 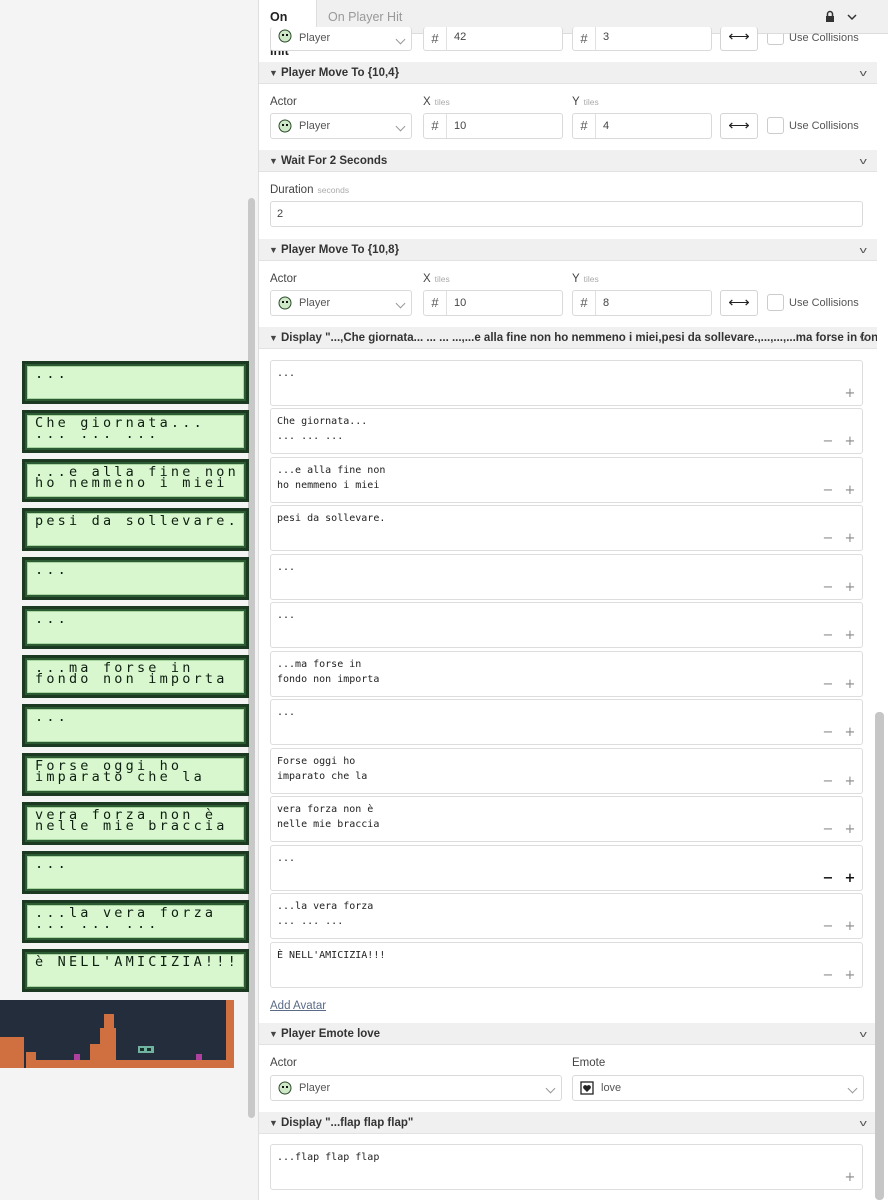 I want to click on event-header-move-2: ▼ Player Move To {10,8} v, so click(x=568, y=250).